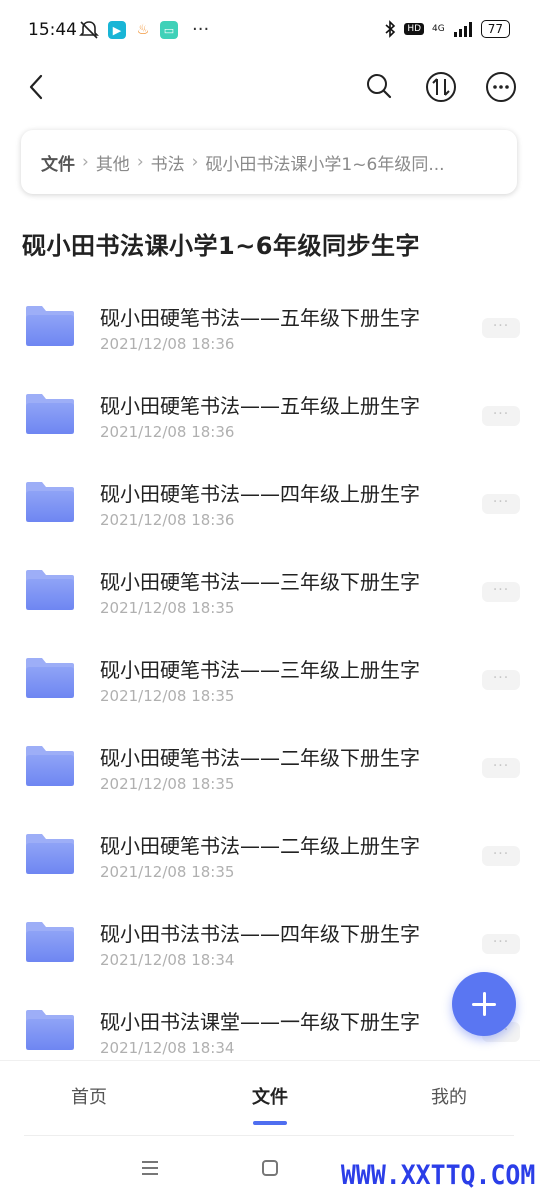 The height and width of the screenshot is (1200, 540). Describe the element at coordinates (260, 758) in the screenshot. I see `folder-name: 砚小田硬笔书法——二年级下册生字` at that location.